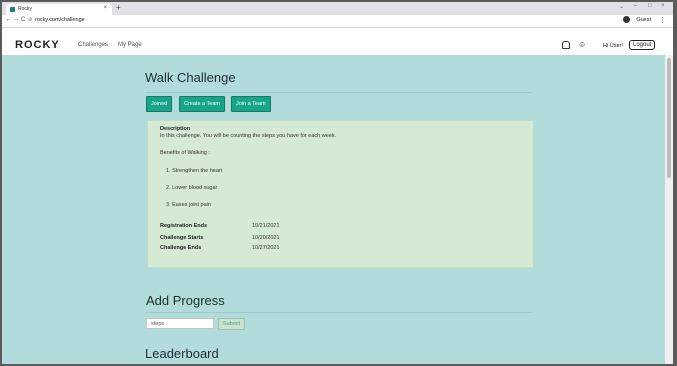  Describe the element at coordinates (184, 226) in the screenshot. I see `registration-ends-label: Registration Ends` at that location.